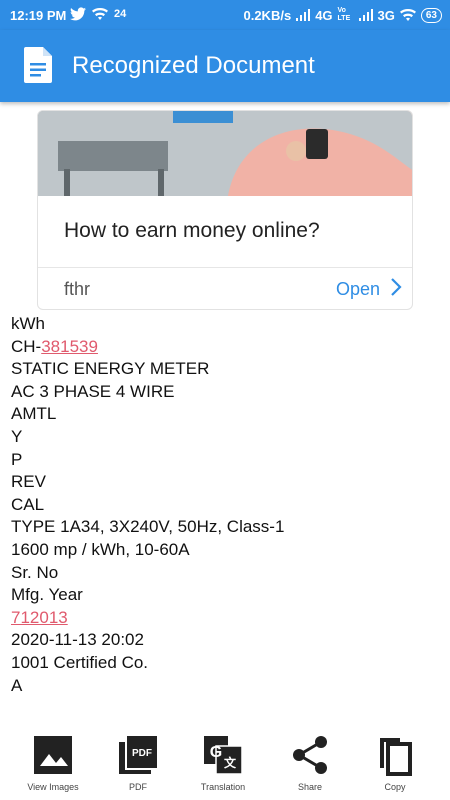 The height and width of the screenshot is (800, 450). Describe the element at coordinates (28, 504) in the screenshot. I see `text-line: CAL` at that location.